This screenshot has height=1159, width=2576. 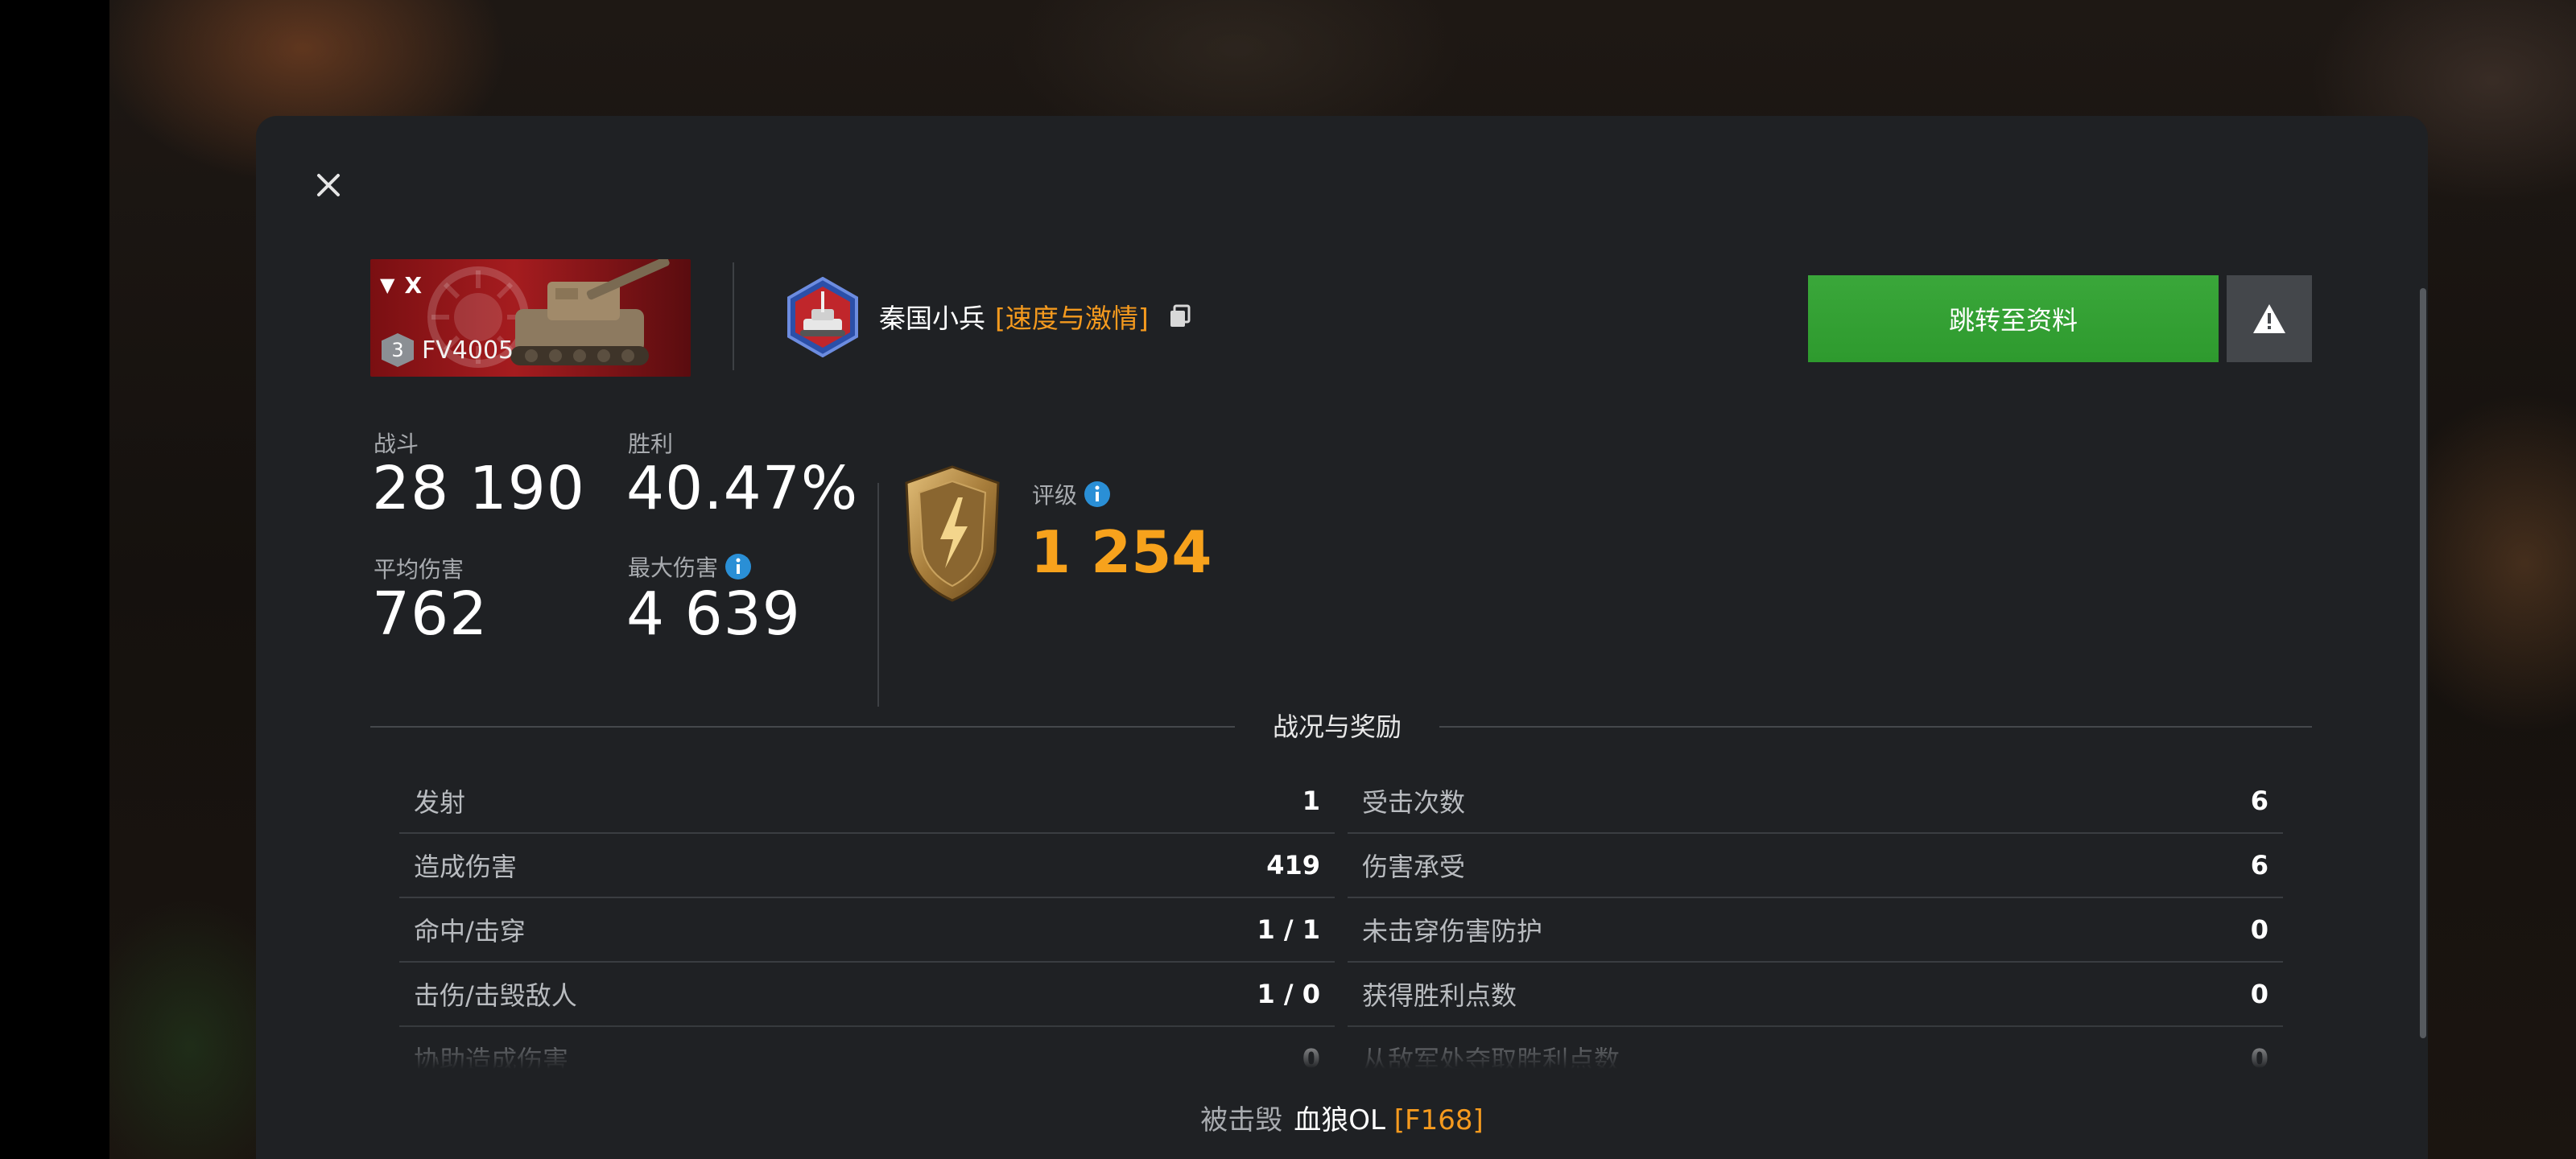 I want to click on row-label: 造成伤害, so click(x=466, y=867).